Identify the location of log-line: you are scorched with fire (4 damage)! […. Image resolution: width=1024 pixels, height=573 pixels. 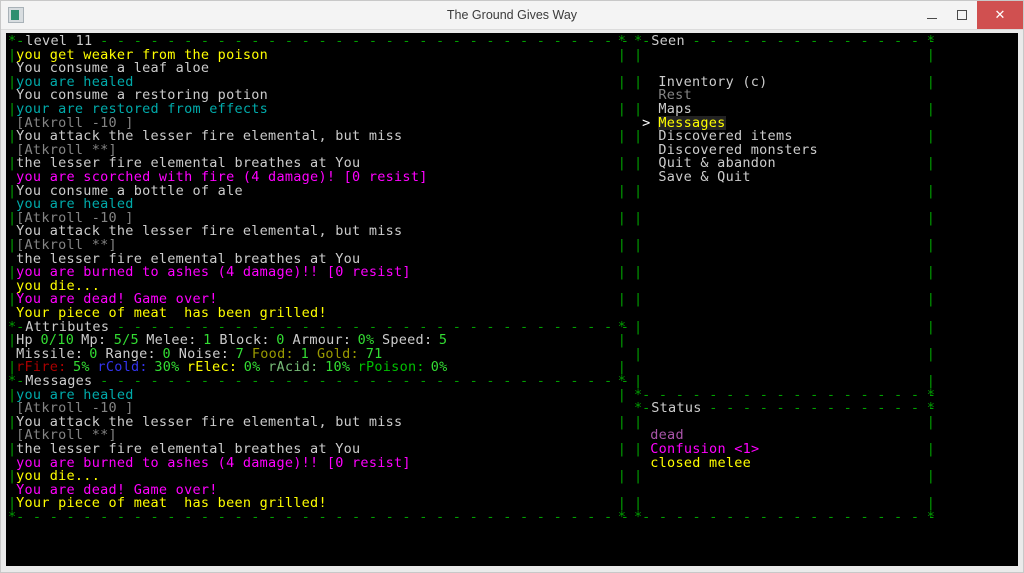
(222, 177).